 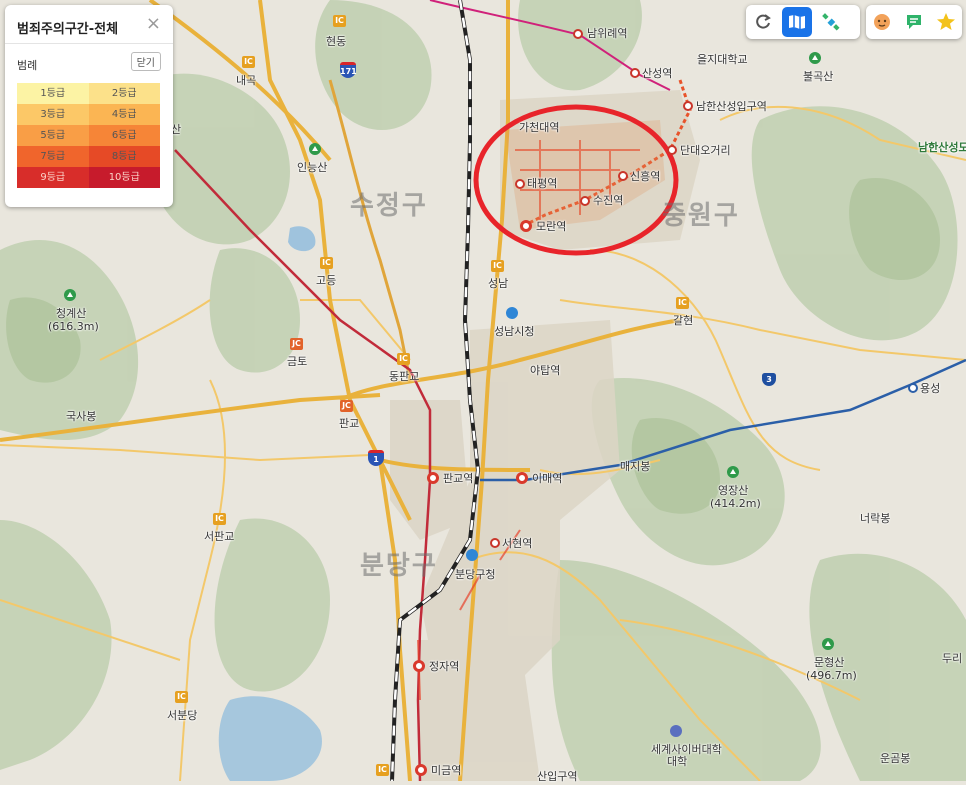 What do you see at coordinates (124, 156) in the screenshot?
I see `legend-grade-cell: 8등급` at bounding box center [124, 156].